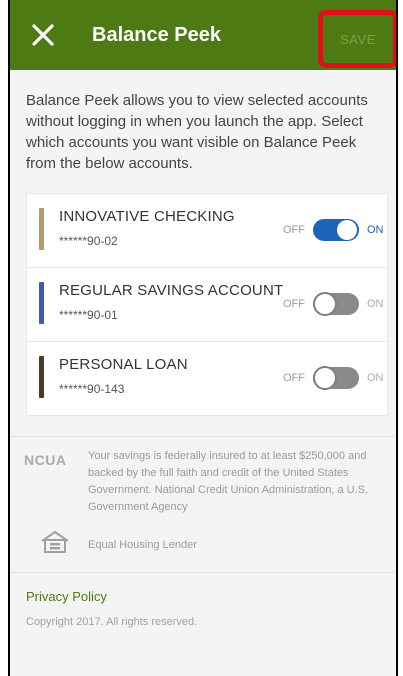 This screenshot has width=403, height=676. What do you see at coordinates (45, 460) in the screenshot?
I see `ncua-logo: NCUA` at bounding box center [45, 460].